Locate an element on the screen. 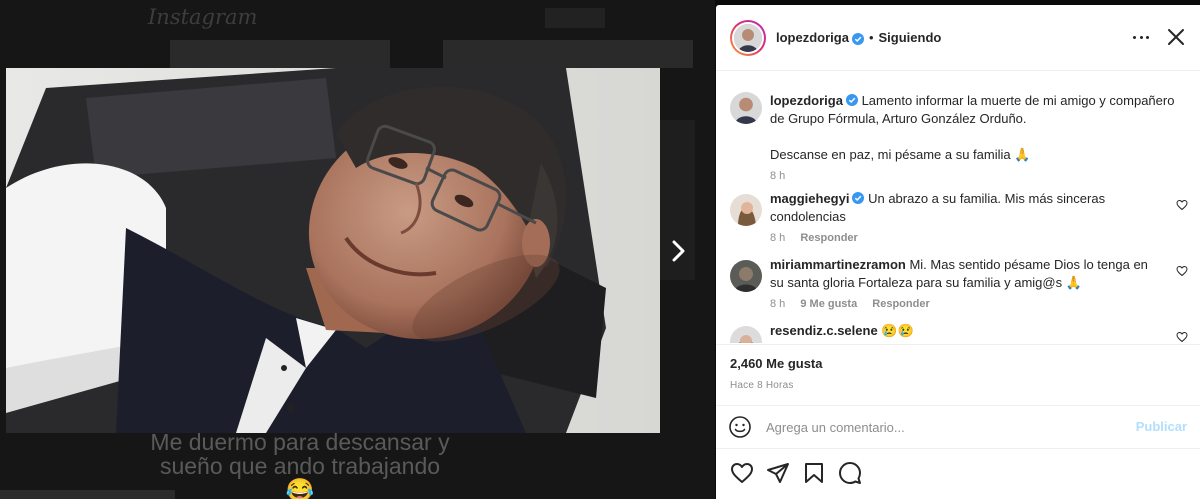  close-icon is located at coordinates (1176, 37).